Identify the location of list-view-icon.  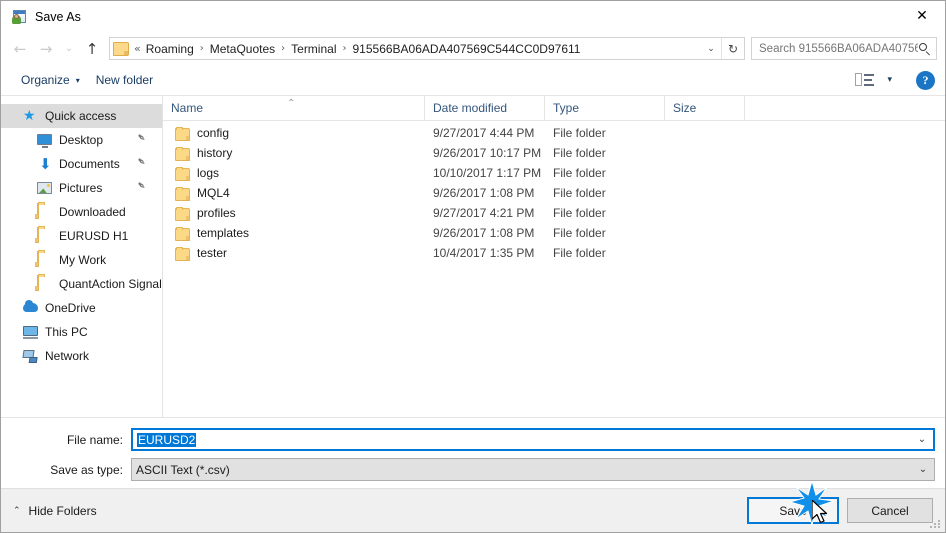
(865, 80).